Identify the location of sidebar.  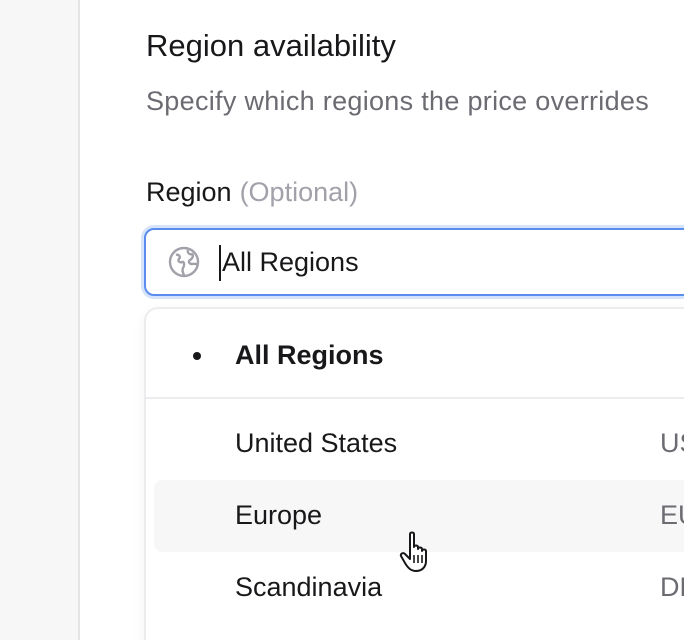
(39, 320).